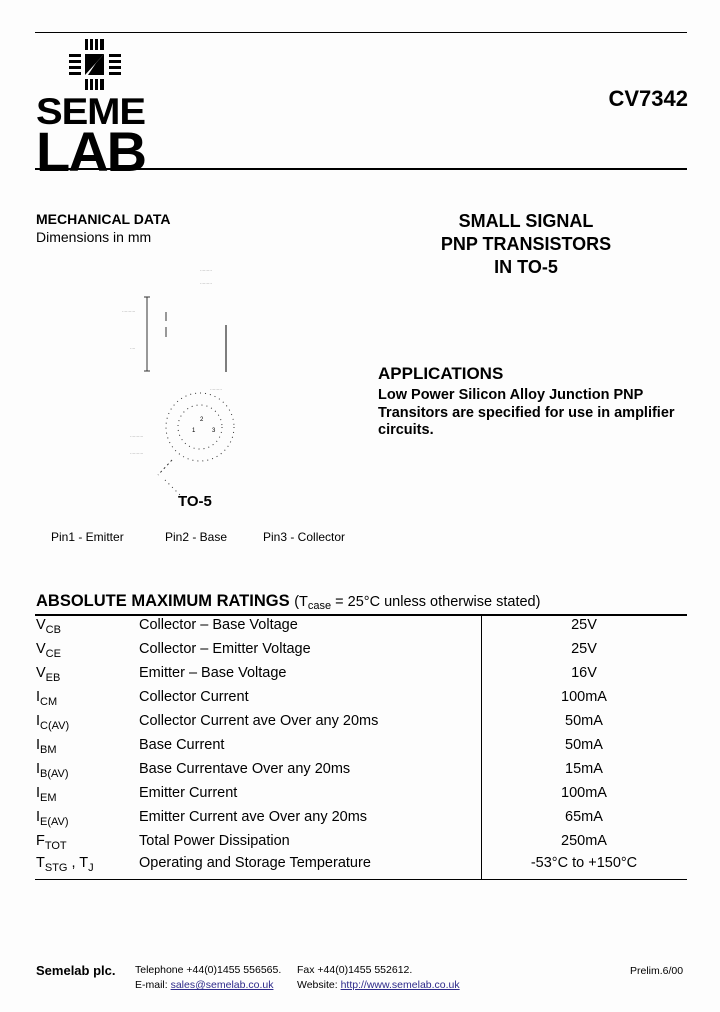 The width and height of the screenshot is (720, 1012). Describe the element at coordinates (163, 601) in the screenshot. I see `ratings-title-text: ABSOLUTE MAXIMUM RATINGS` at that location.